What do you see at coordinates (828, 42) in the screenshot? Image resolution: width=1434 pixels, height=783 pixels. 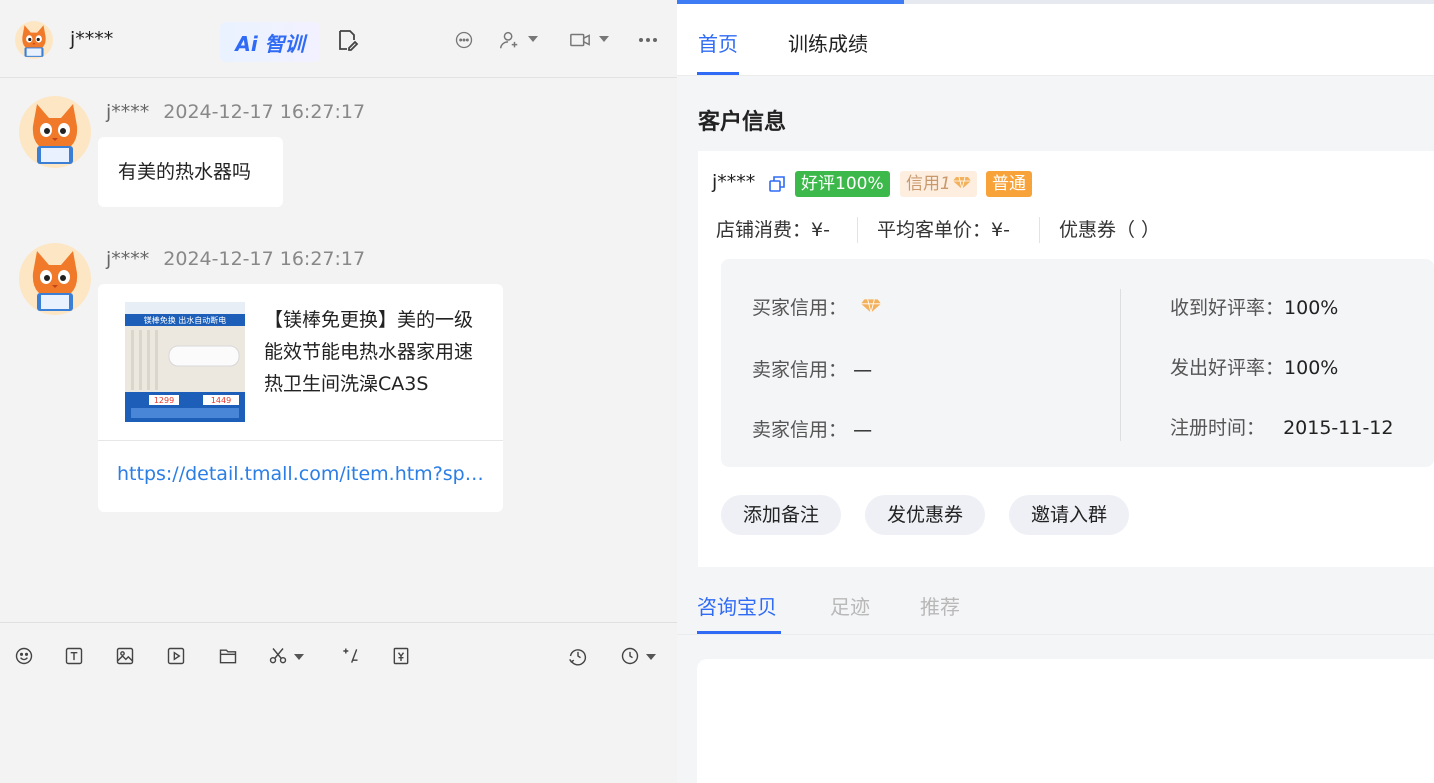 I see `tab-training-results: 训练成绩` at bounding box center [828, 42].